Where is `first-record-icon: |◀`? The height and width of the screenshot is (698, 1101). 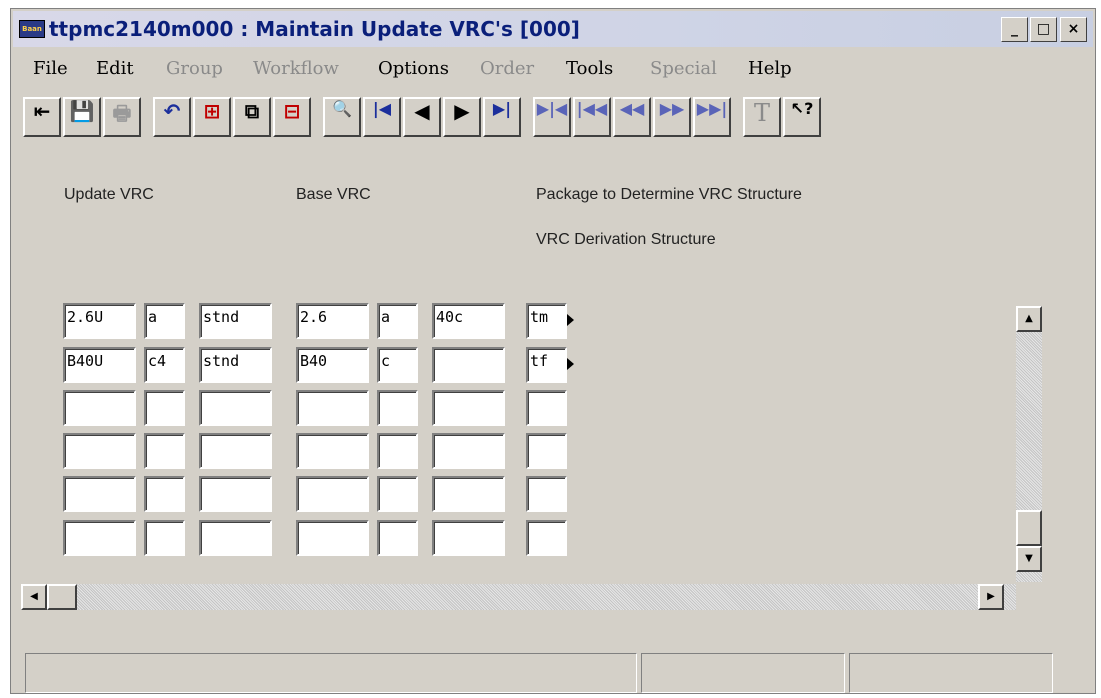 first-record-icon: |◀ is located at coordinates (382, 108).